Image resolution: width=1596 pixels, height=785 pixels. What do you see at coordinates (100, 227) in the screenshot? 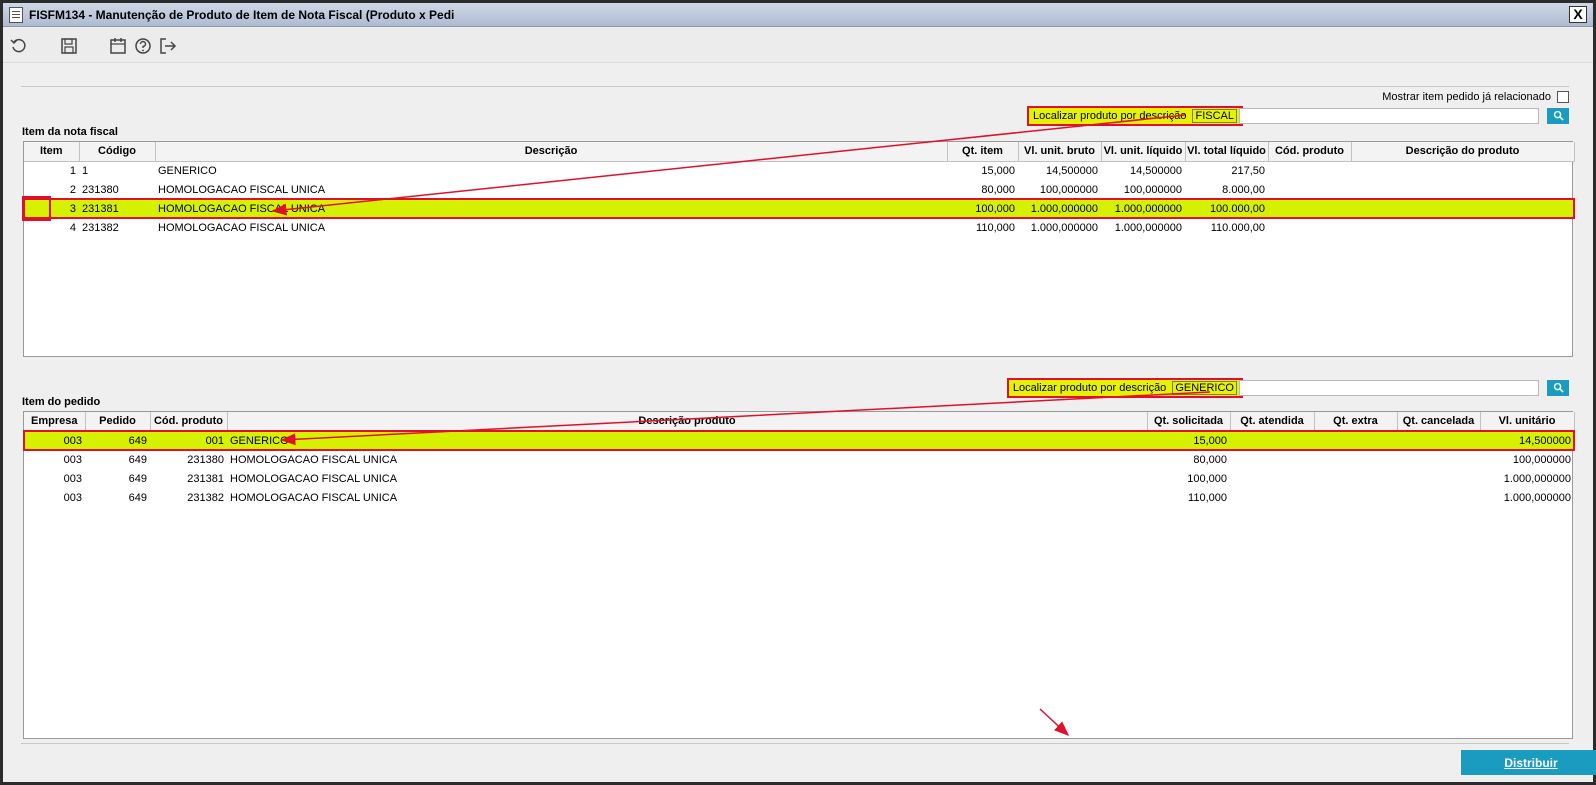
I see `cell-codigo: 231382` at bounding box center [100, 227].